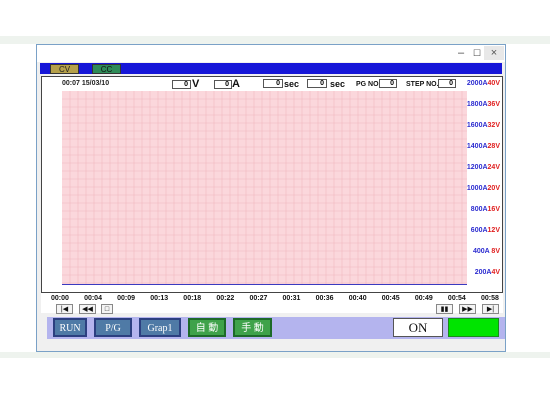 The height and width of the screenshot is (400, 550). I want to click on x-tick-label: 00:54, so click(456, 298).